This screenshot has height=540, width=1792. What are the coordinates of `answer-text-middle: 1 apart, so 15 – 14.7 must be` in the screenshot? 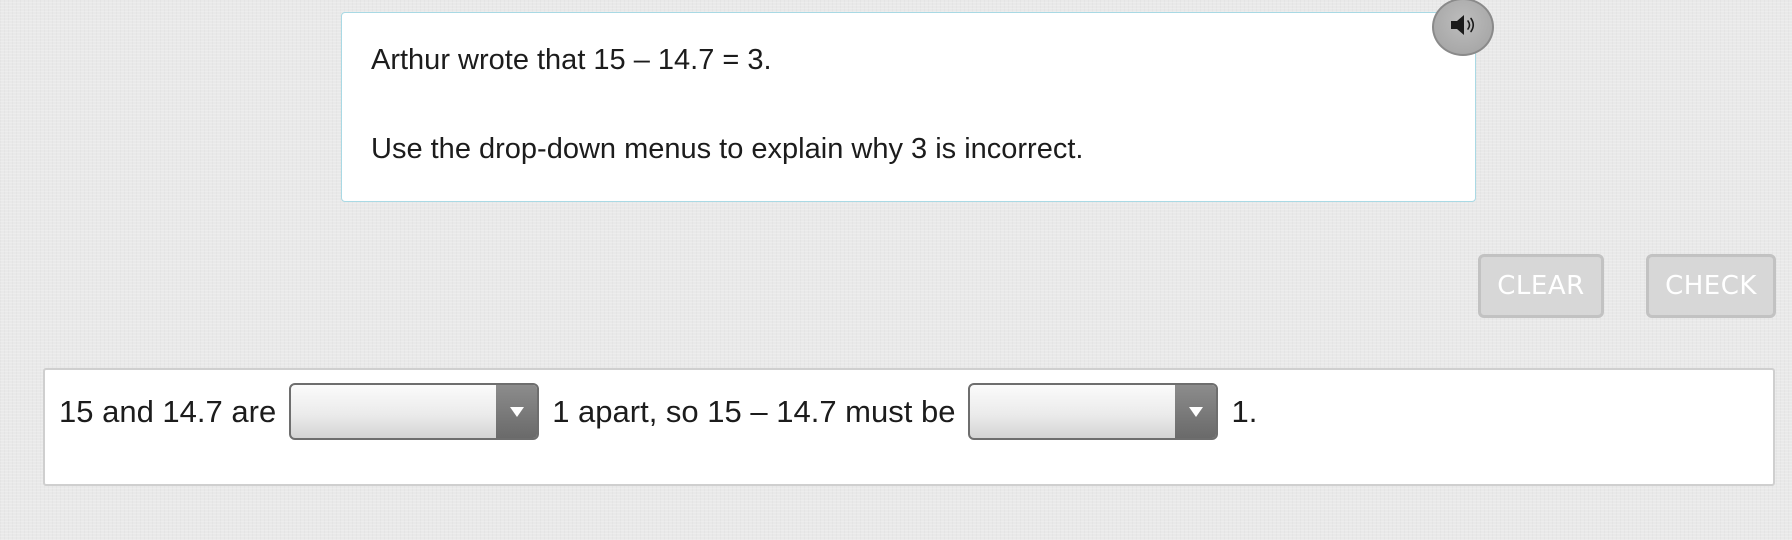 It's located at (754, 411).